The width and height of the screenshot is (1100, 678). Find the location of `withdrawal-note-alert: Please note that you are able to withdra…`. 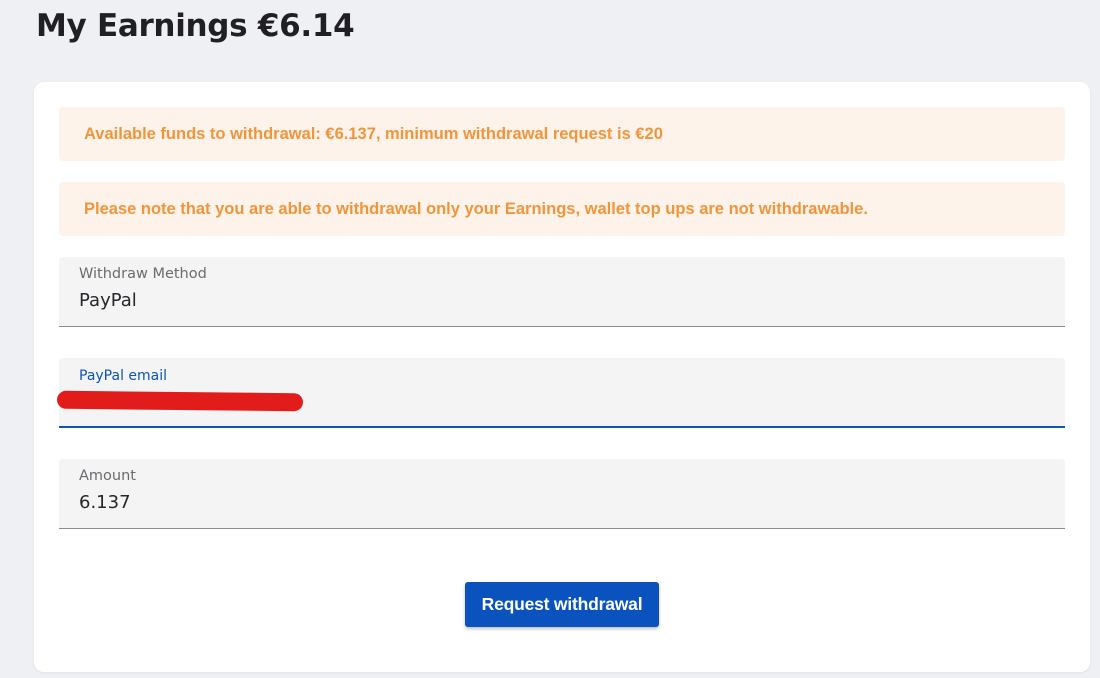

withdrawal-note-alert: Please note that you are able to withdra… is located at coordinates (562, 209).